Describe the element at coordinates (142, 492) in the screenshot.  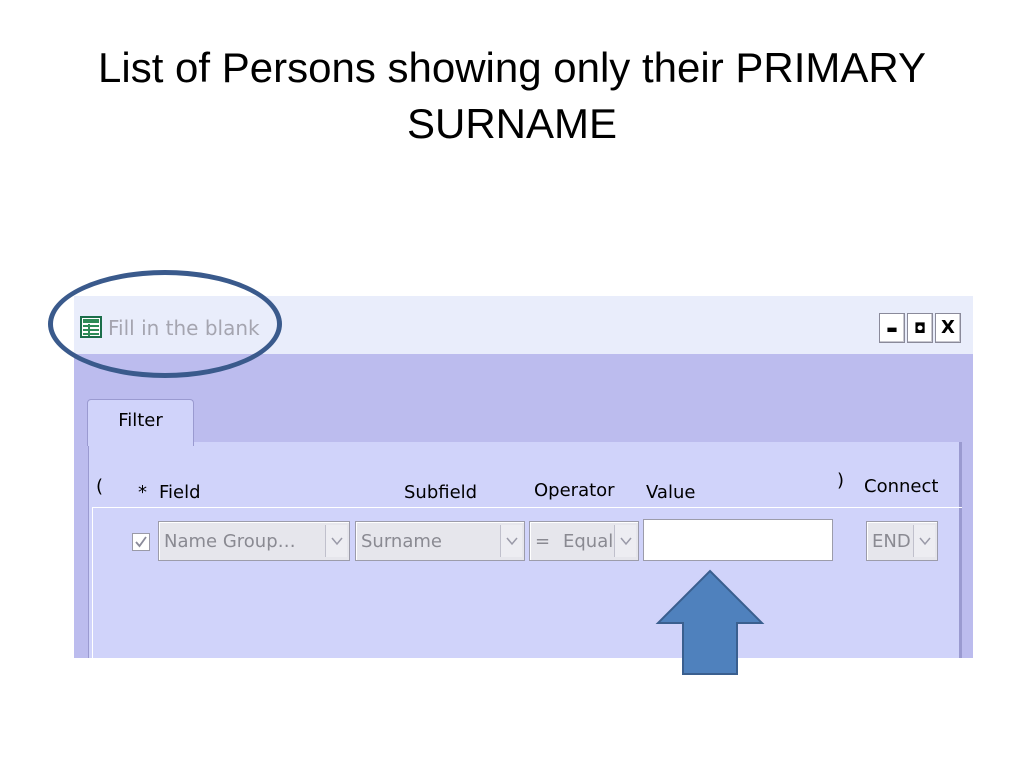
I see `star-header: *` at that location.